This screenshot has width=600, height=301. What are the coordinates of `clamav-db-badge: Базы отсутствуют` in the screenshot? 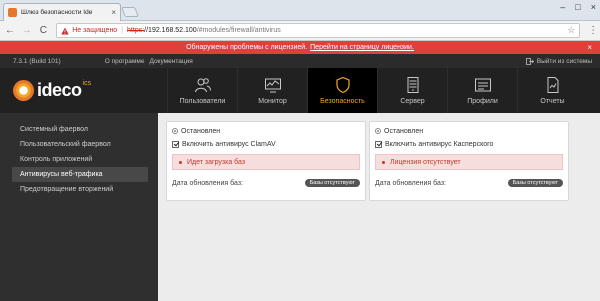 It's located at (332, 183).